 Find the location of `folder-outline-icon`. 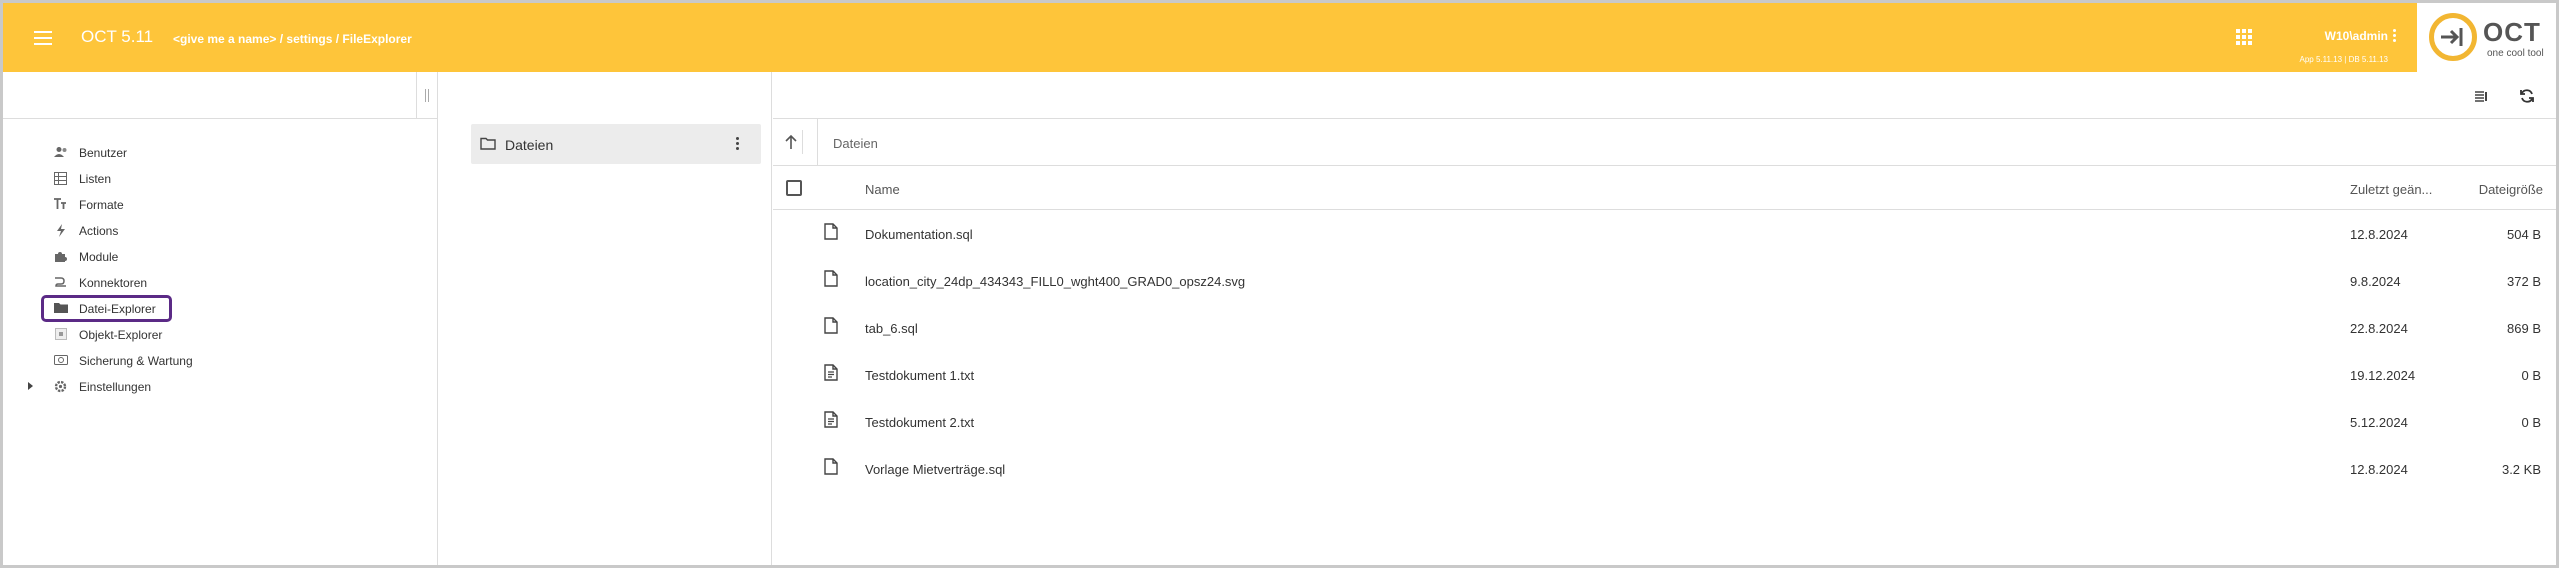

folder-outline-icon is located at coordinates (488, 146).